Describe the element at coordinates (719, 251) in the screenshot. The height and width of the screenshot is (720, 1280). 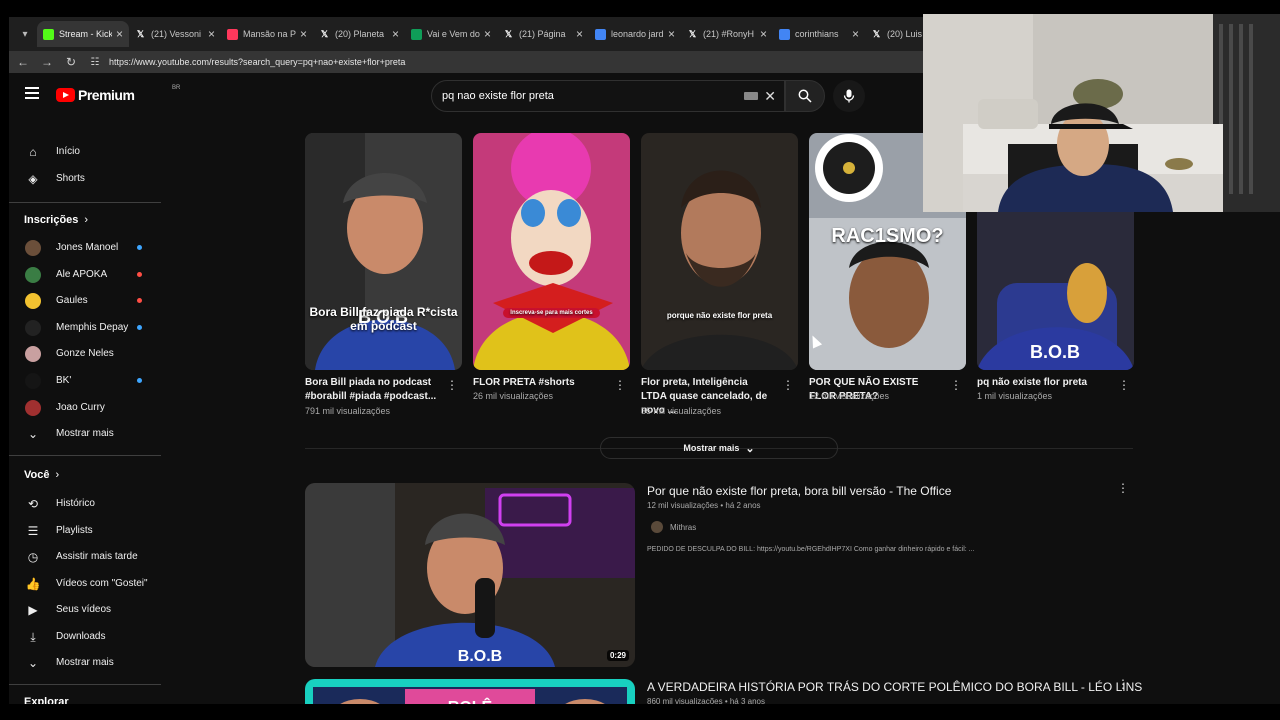
I see `short-thumbnail: porque não existe flor preta` at that location.